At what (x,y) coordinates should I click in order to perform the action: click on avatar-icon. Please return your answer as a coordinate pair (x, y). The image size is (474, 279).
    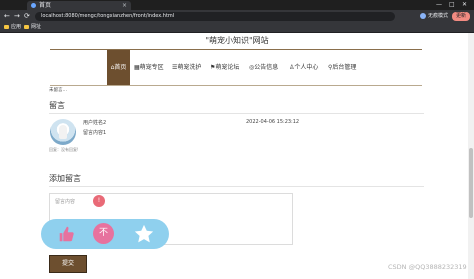
    Looking at the image, I should click on (423, 15).